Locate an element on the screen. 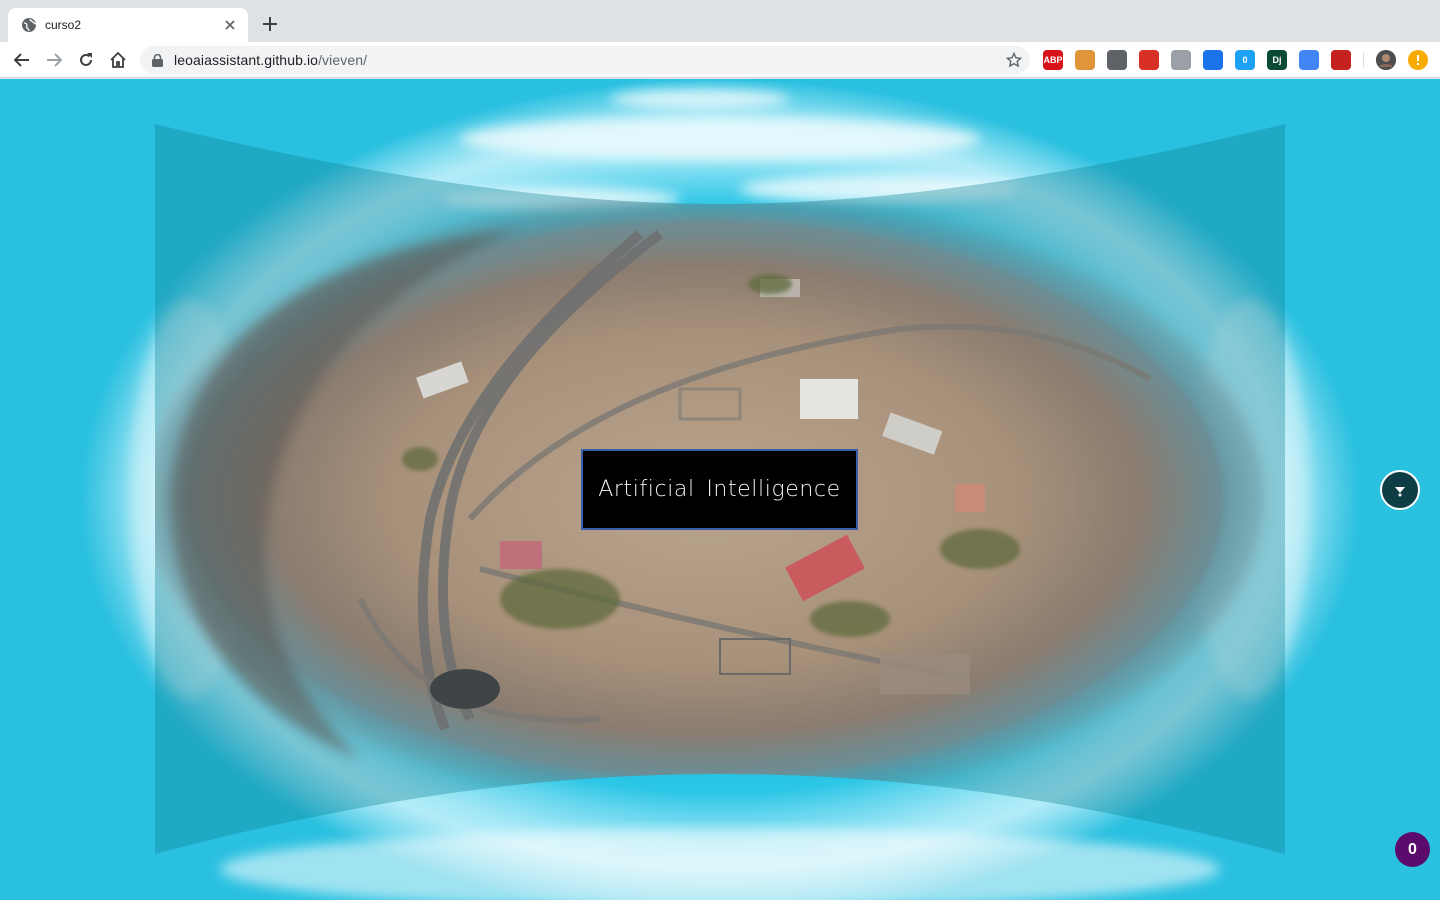 The image size is (1440, 900). pulse-icon is located at coordinates (1213, 60).